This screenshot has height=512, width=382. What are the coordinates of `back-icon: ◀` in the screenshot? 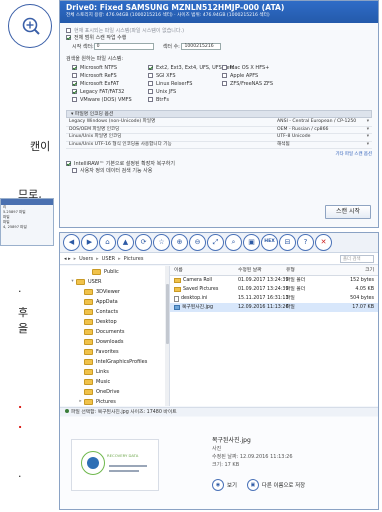 It's located at (71, 242).